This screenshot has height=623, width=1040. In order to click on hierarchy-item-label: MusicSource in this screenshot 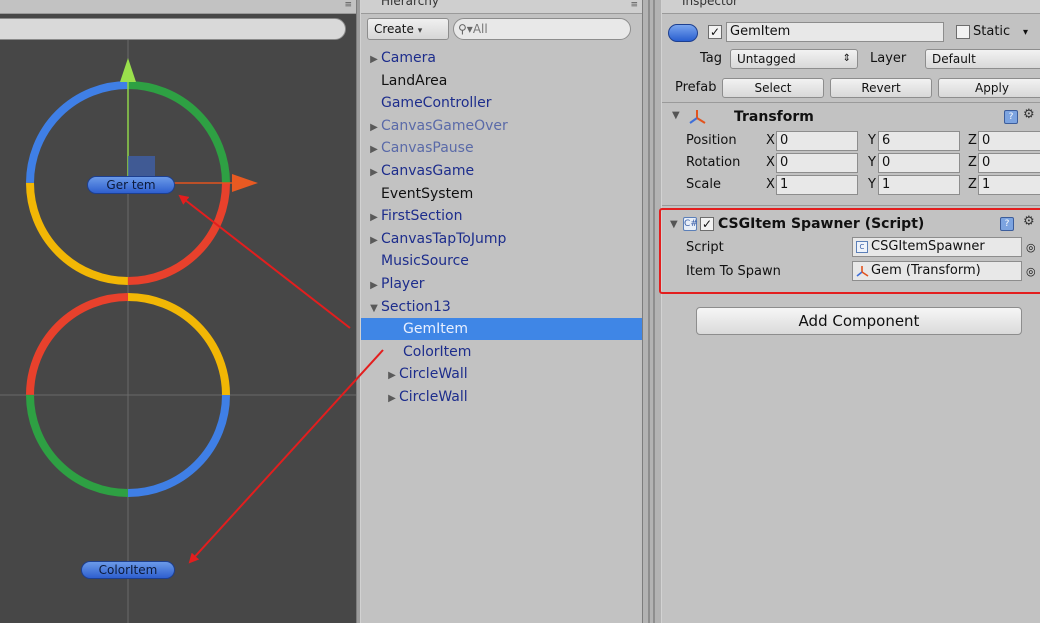, I will do `click(425, 261)`.